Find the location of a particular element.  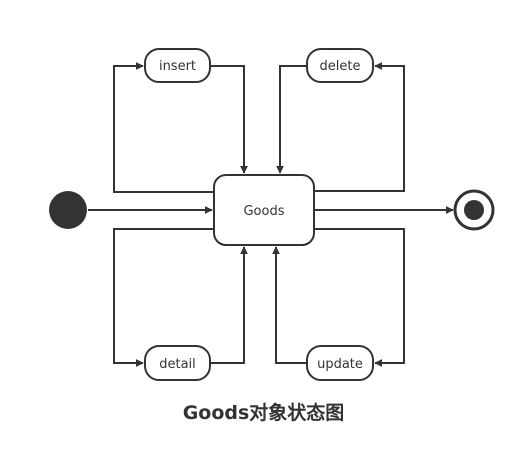

state-insert-label: insert is located at coordinates (177, 66).